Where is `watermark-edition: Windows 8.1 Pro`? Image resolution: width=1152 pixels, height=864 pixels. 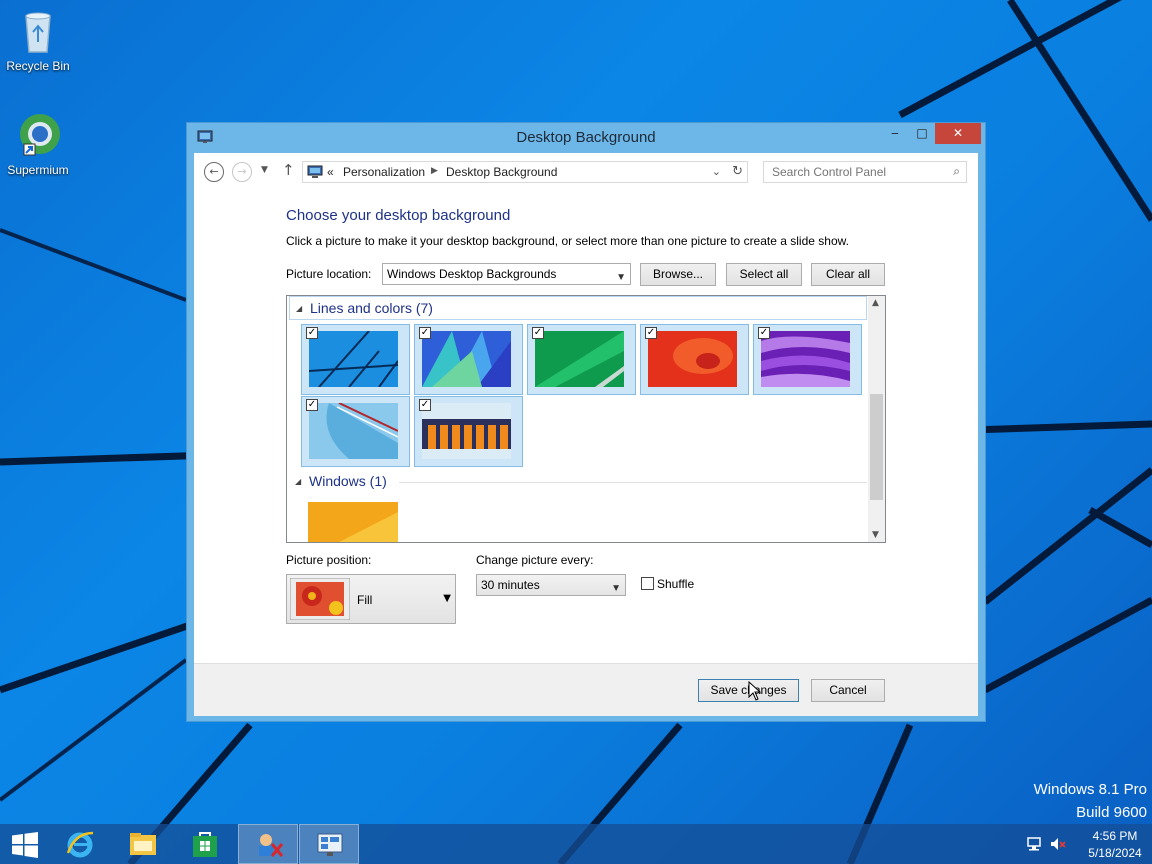
watermark-edition: Windows 8.1 Pro is located at coordinates (1090, 789).